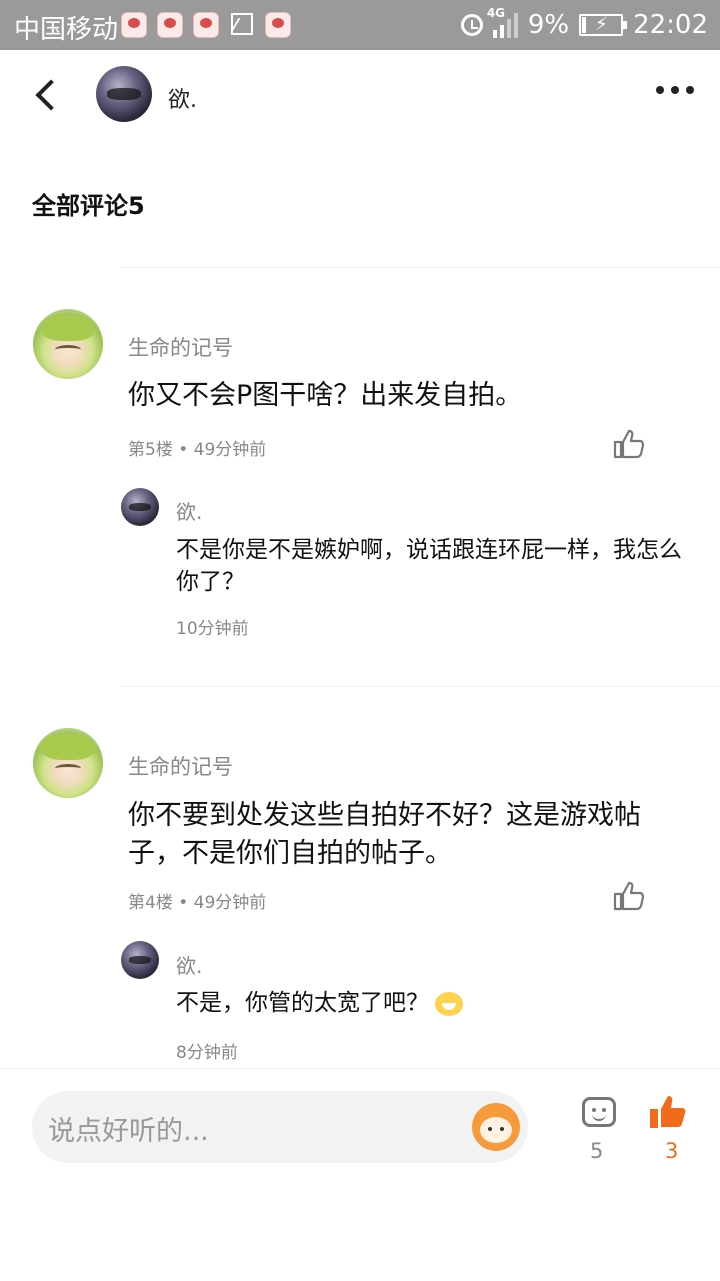 This screenshot has height=1281, width=720. I want to click on comment-meta: 第4楼 • 49分钟前, so click(197, 903).